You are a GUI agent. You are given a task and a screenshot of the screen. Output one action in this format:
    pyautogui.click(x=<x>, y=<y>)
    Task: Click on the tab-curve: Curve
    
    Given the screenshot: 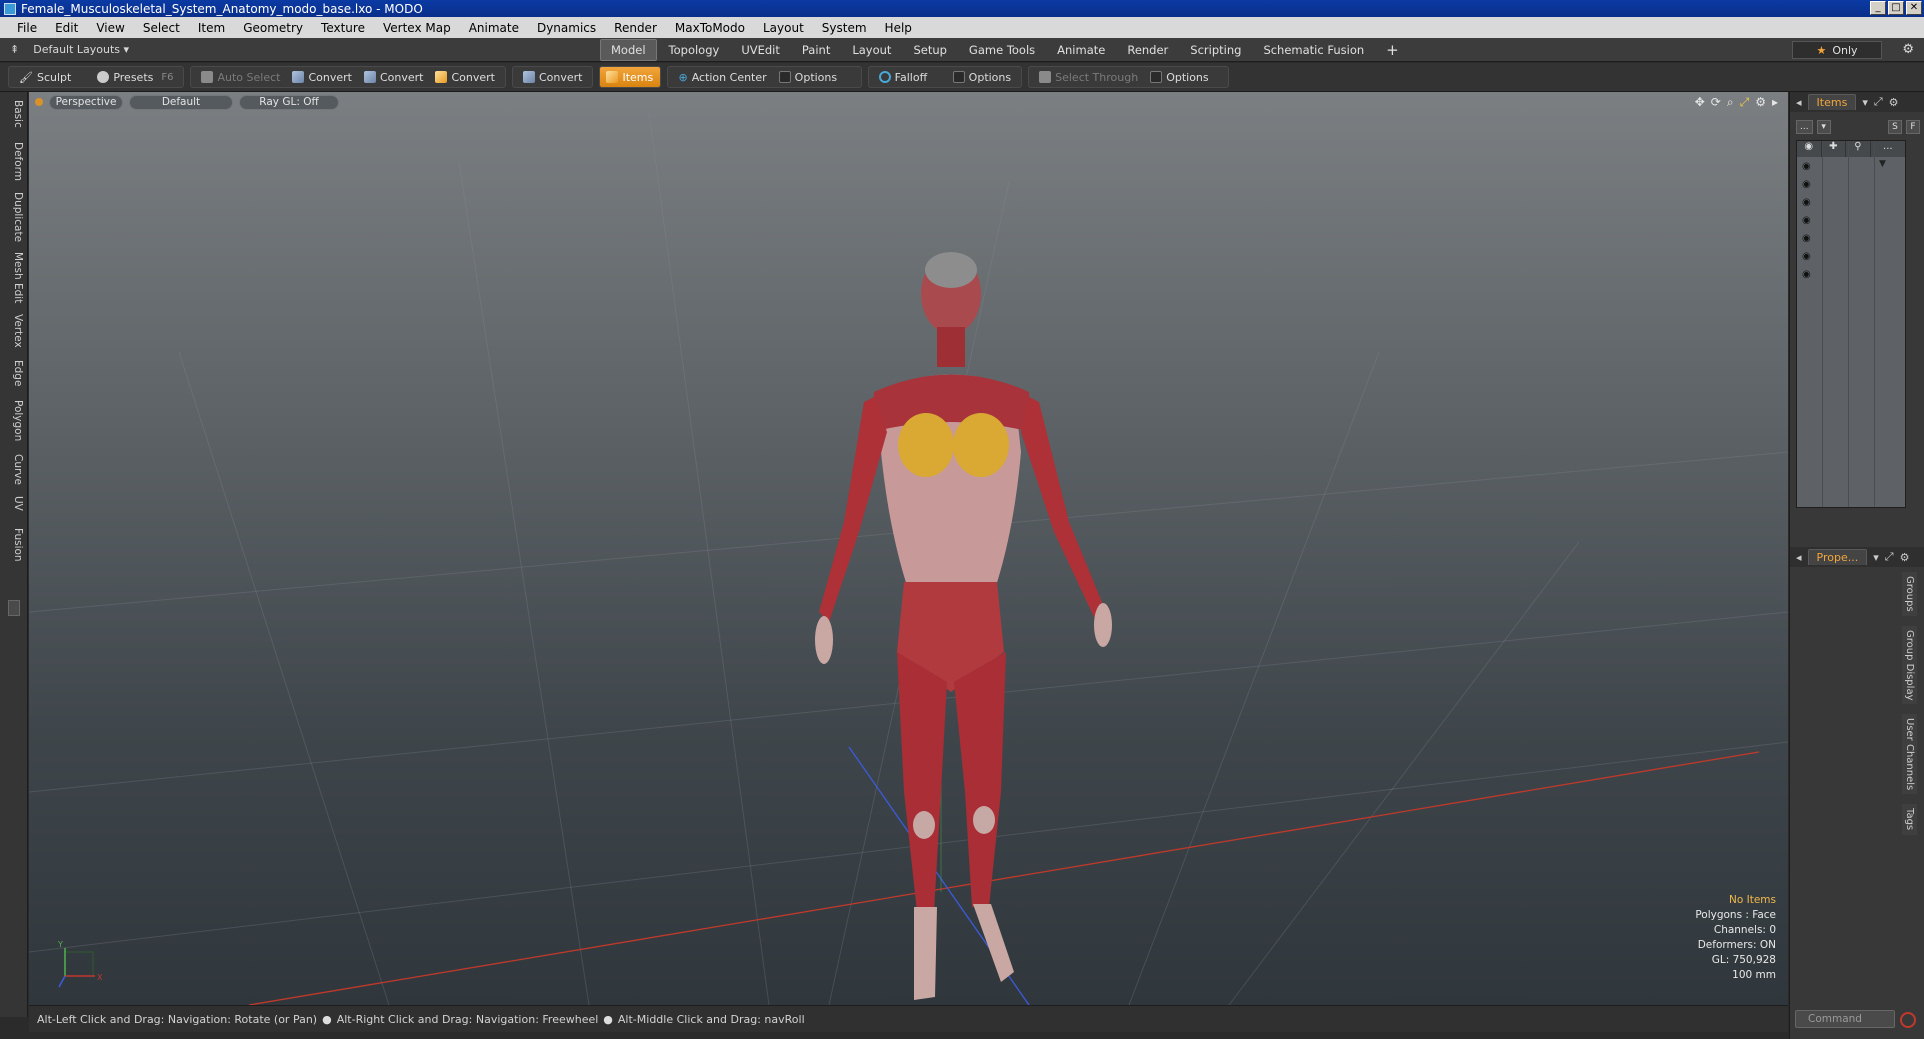 What is the action you would take?
    pyautogui.click(x=14, y=469)
    